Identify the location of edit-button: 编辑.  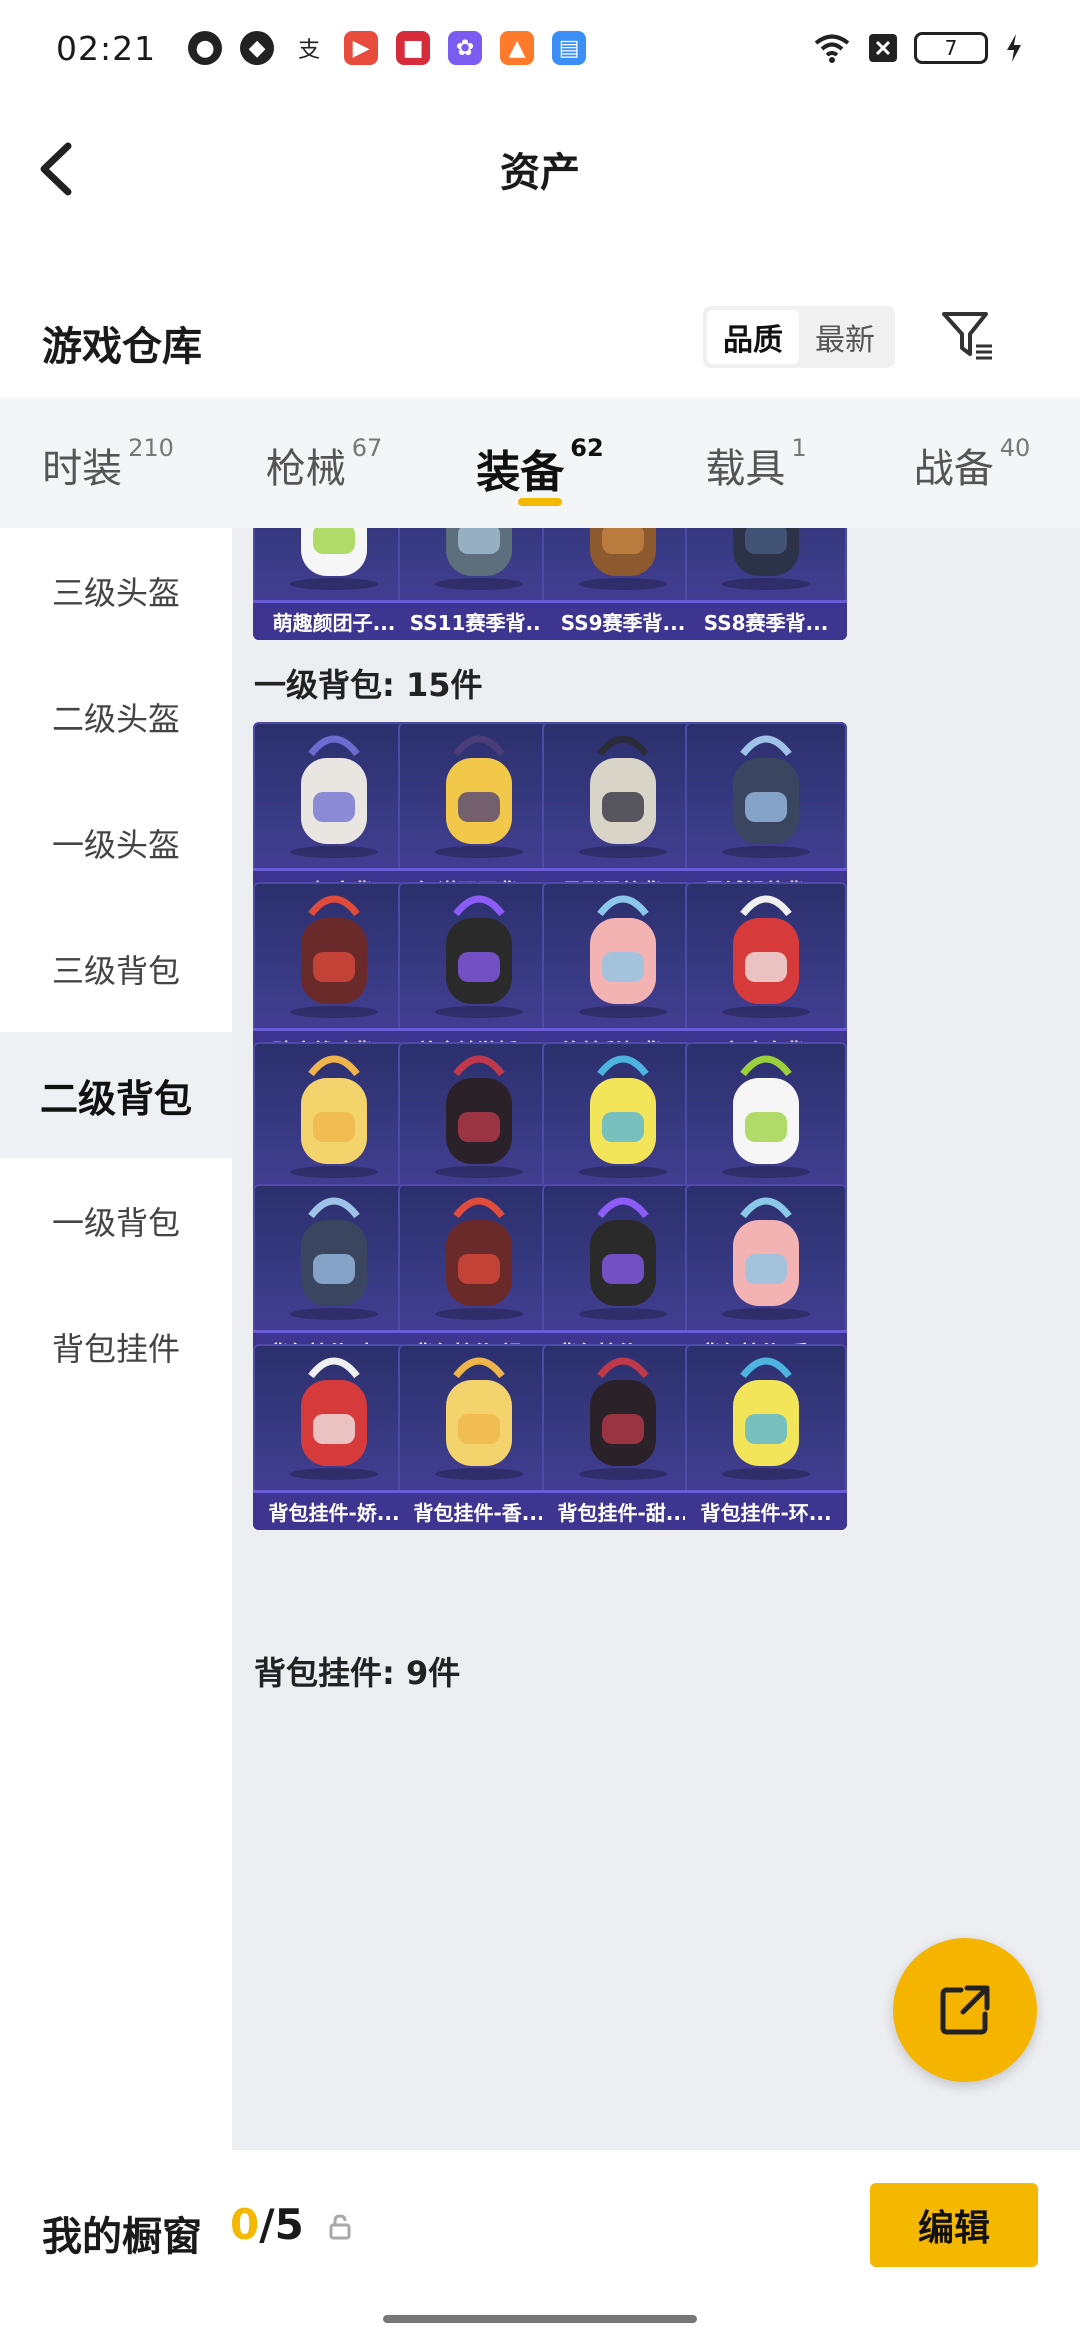
(954, 2225).